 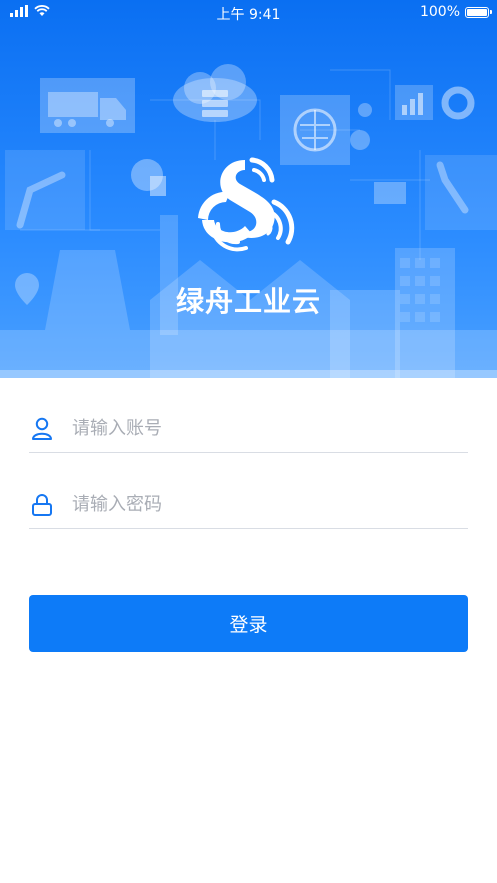 What do you see at coordinates (478, 12) in the screenshot?
I see `battery-icon` at bounding box center [478, 12].